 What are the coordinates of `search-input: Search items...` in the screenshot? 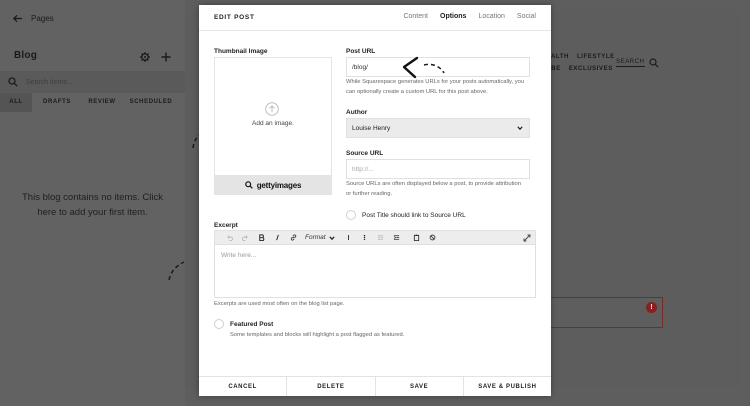 It's located at (49, 82).